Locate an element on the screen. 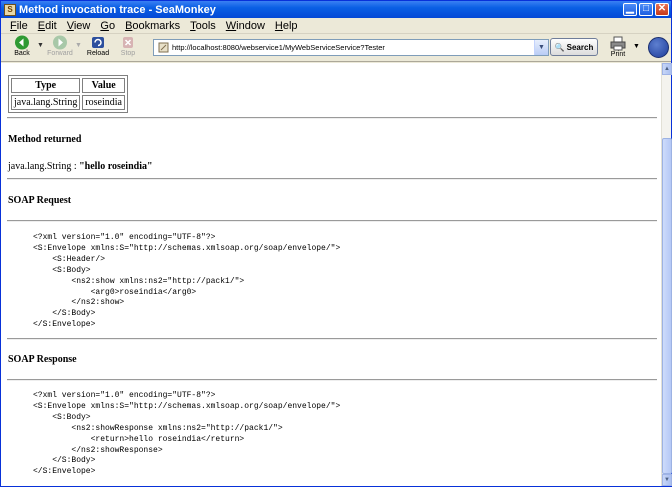 This screenshot has height=487, width=672. menu-tools-label: ools is located at coordinates (205, 25).